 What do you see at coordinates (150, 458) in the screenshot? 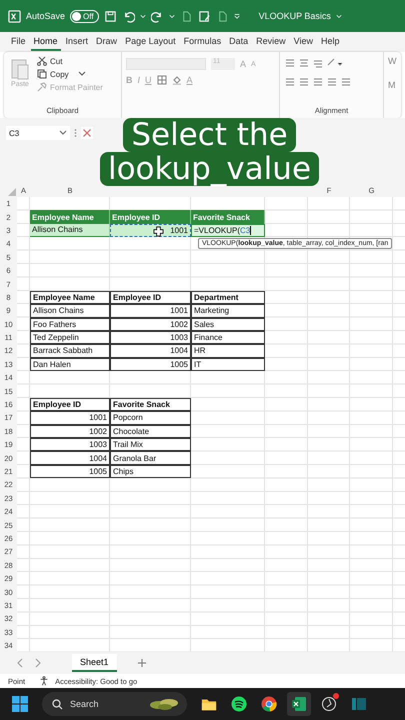
I see `table-cell: Granola Bar` at bounding box center [150, 458].